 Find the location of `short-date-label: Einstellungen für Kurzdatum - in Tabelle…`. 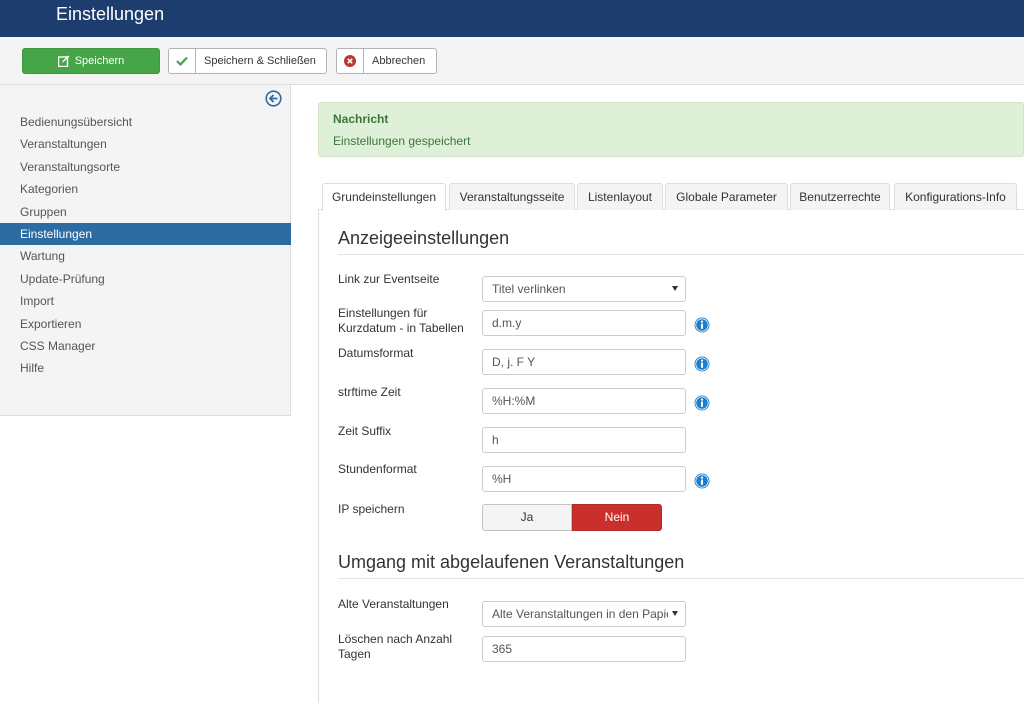

short-date-label: Einstellungen für Kurzdatum - in Tabelle… is located at coordinates (401, 320).